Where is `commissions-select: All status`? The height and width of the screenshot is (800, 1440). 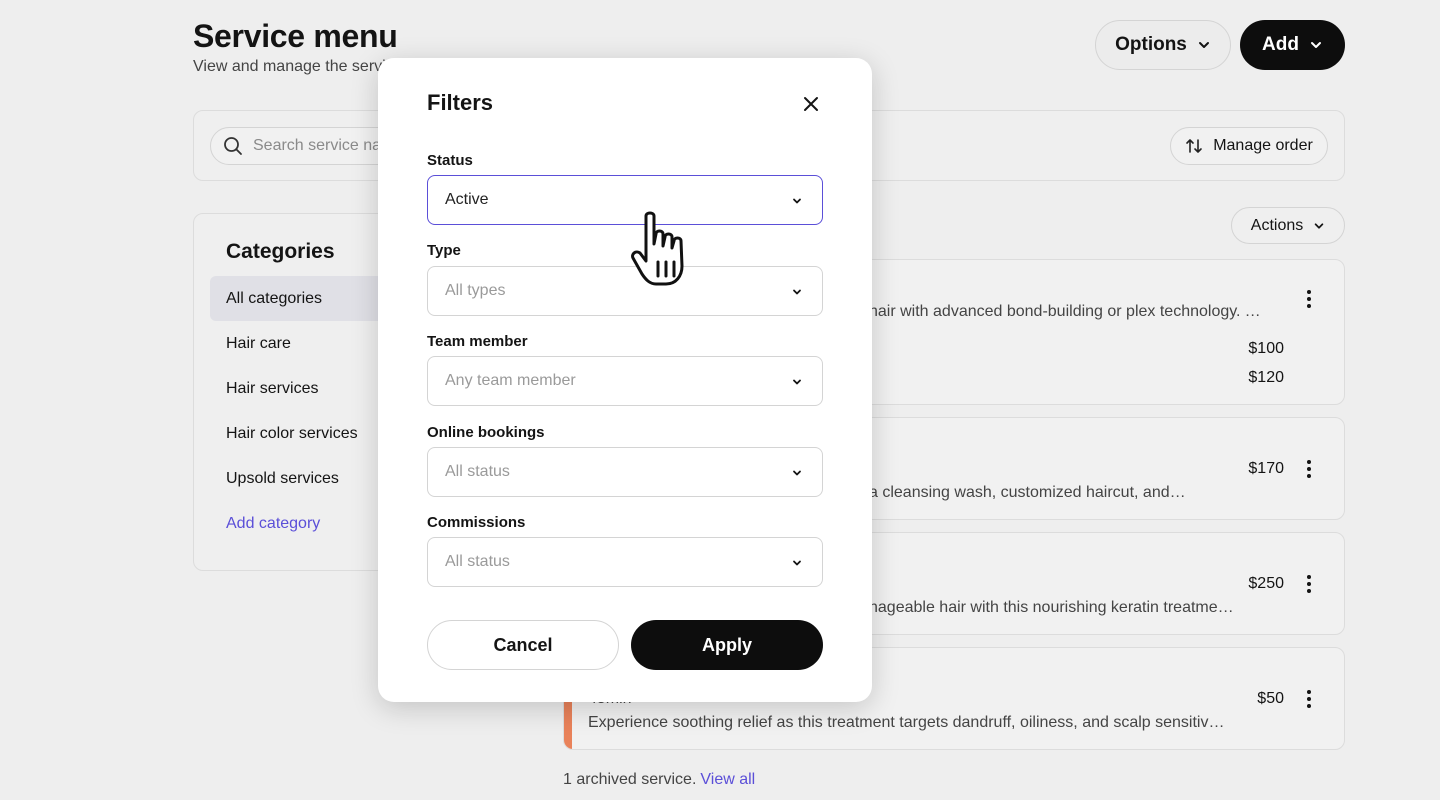 commissions-select: All status is located at coordinates (625, 562).